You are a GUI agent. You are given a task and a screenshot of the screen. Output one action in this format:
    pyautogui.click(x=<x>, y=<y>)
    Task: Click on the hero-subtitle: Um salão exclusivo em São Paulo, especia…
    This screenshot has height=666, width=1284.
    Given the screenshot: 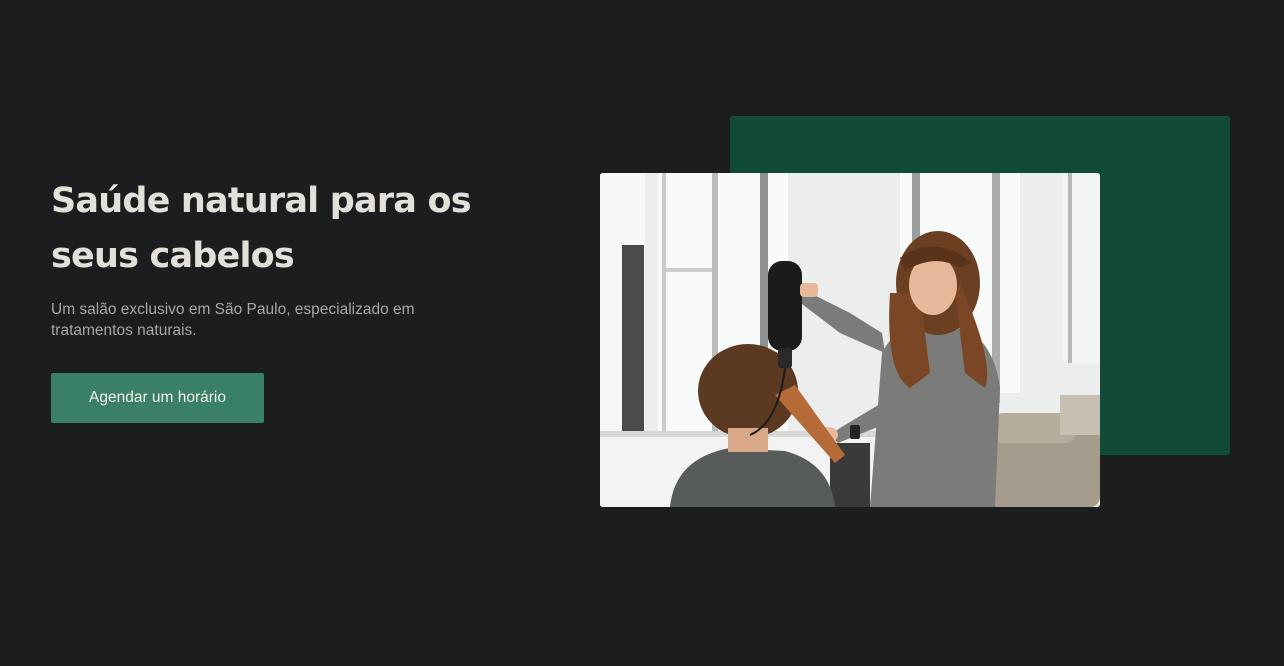 What is the action you would take?
    pyautogui.click(x=233, y=320)
    